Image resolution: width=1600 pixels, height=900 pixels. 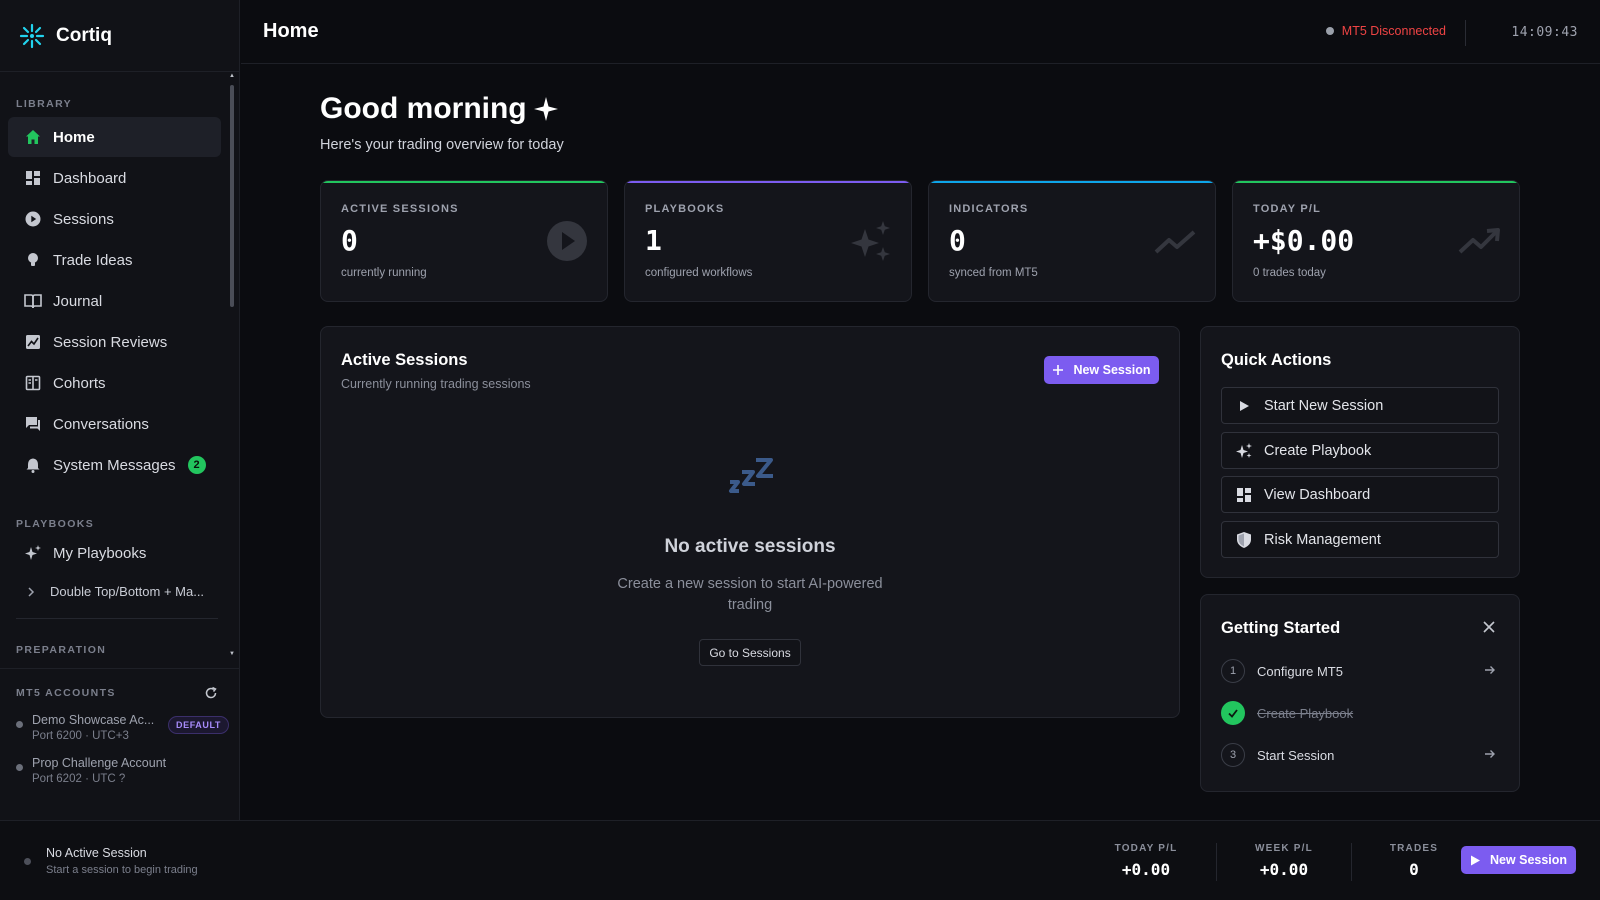 What do you see at coordinates (1360, 755) in the screenshot?
I see `step-start-session: 3 Start Session` at bounding box center [1360, 755].